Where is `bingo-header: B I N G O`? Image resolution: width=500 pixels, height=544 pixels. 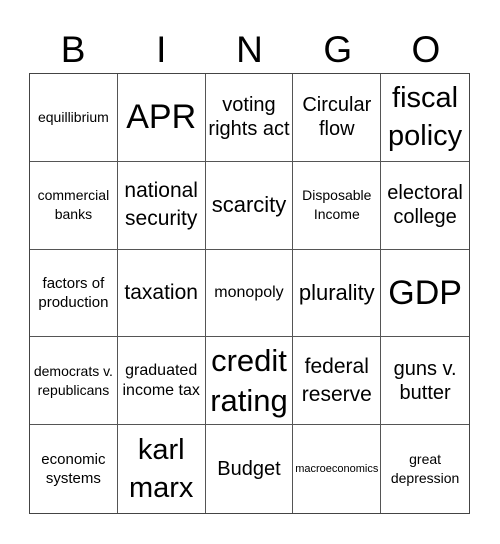
bingo-header: B I N G O is located at coordinates (249, 50).